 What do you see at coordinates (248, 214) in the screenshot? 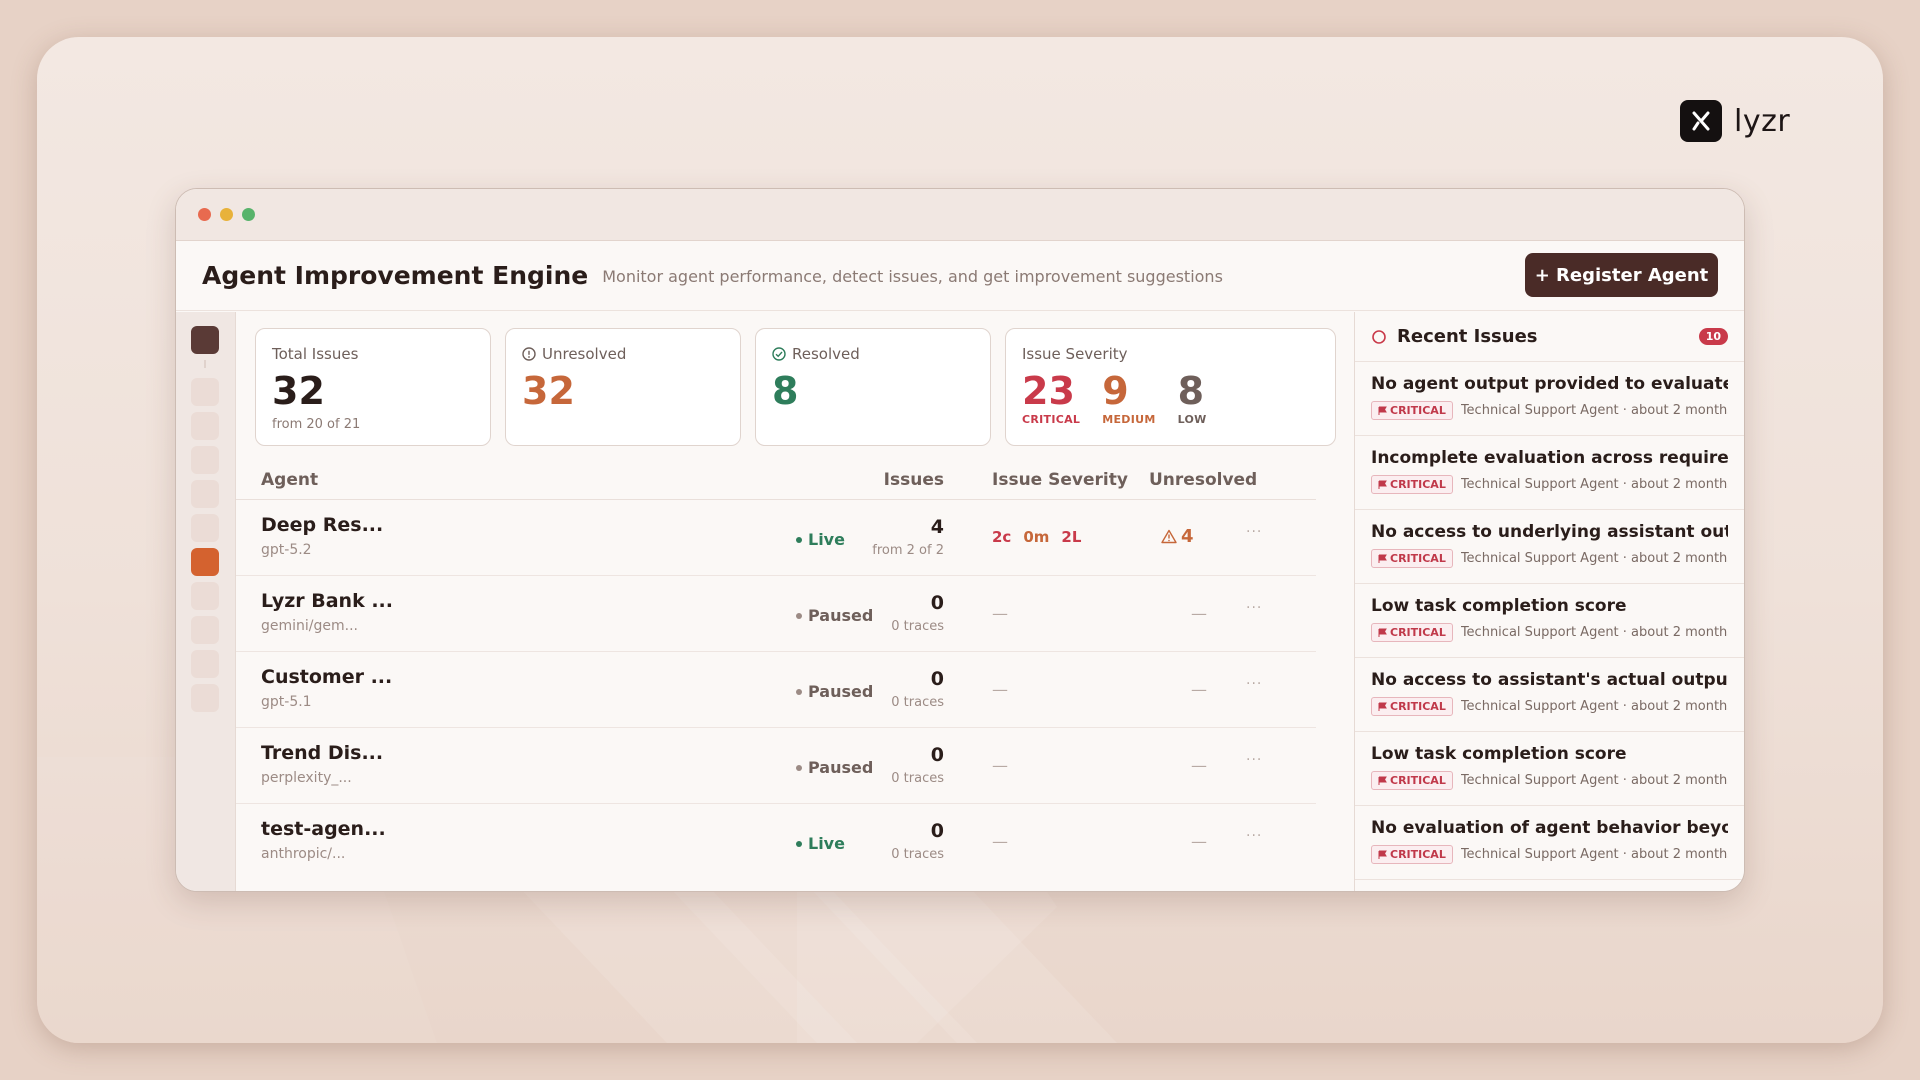
I see `maximize-window-button` at bounding box center [248, 214].